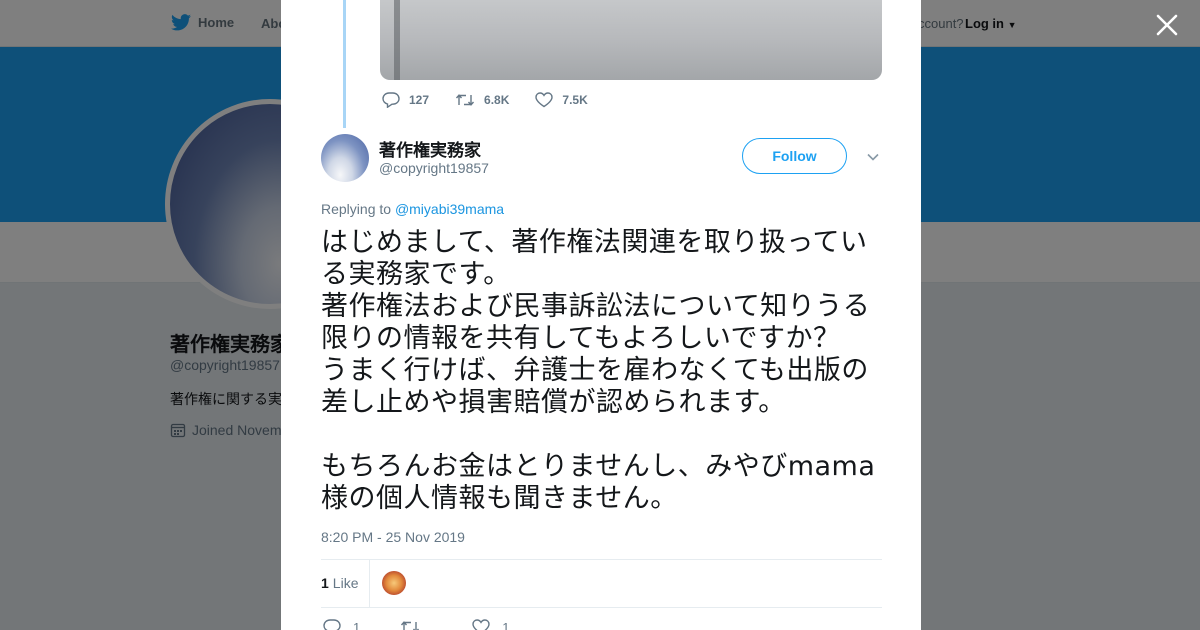 The width and height of the screenshot is (1200, 630). What do you see at coordinates (794, 156) in the screenshot?
I see `follow-button: Follow` at bounding box center [794, 156].